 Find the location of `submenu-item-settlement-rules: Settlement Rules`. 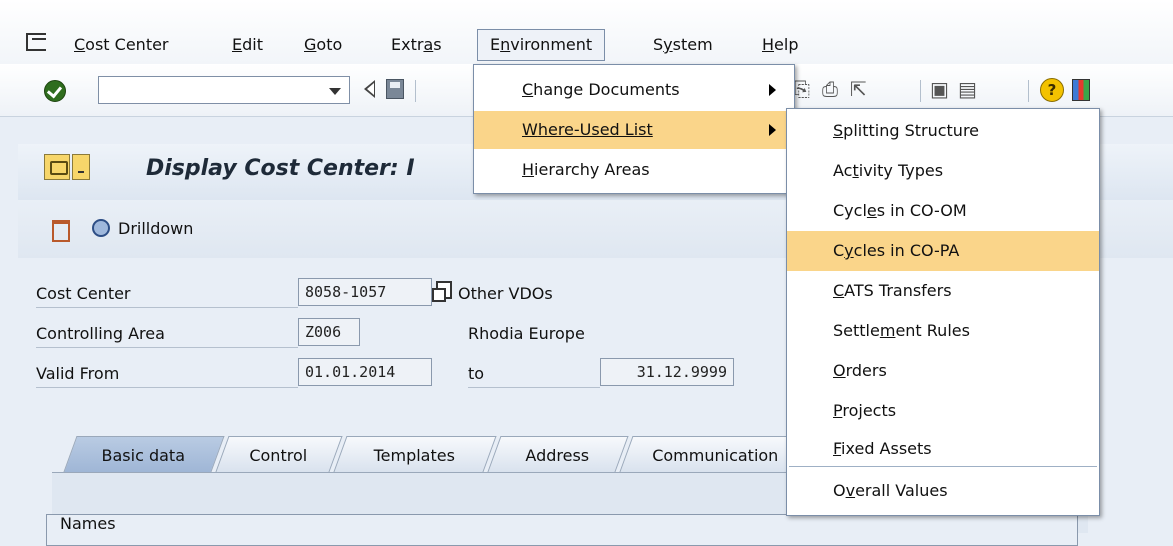

submenu-item-settlement-rules: Settlement Rules is located at coordinates (943, 331).